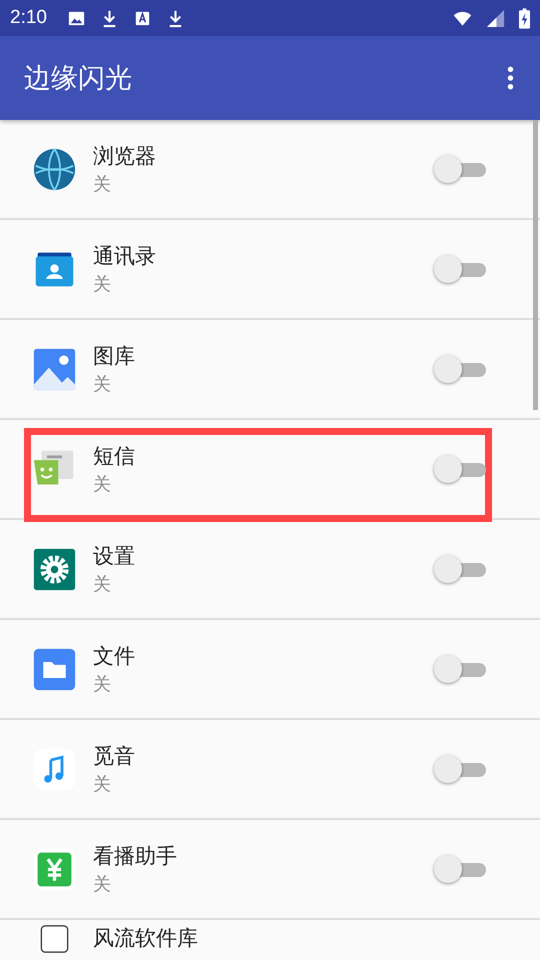 This screenshot has height=960, width=540. What do you see at coordinates (270, 770) in the screenshot?
I see `app-row: 觅音 关` at bounding box center [270, 770].